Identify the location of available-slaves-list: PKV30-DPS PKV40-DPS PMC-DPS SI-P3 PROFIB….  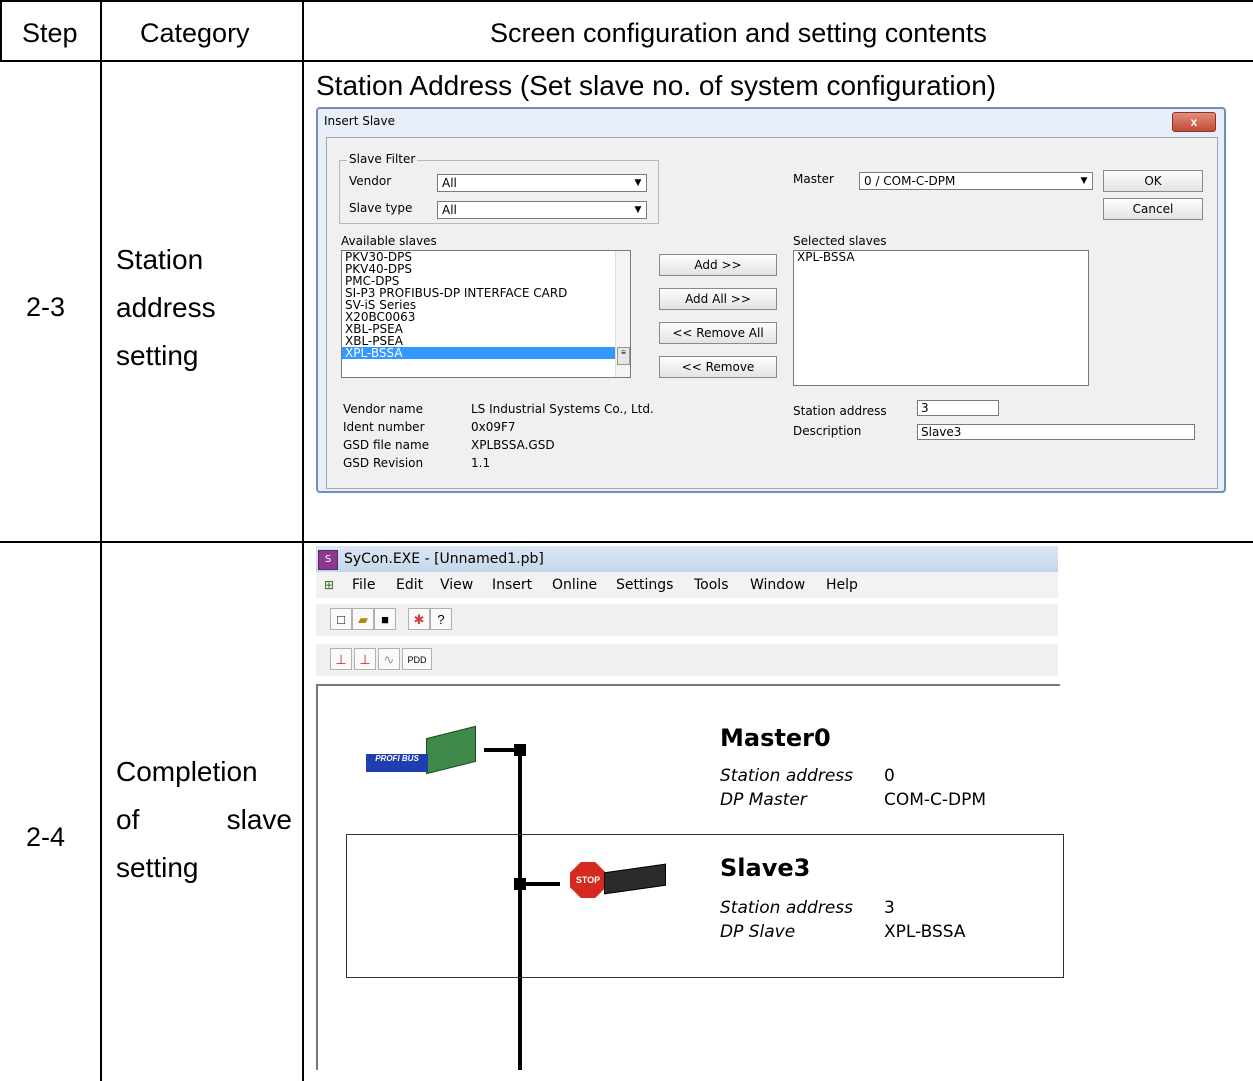
(486, 314).